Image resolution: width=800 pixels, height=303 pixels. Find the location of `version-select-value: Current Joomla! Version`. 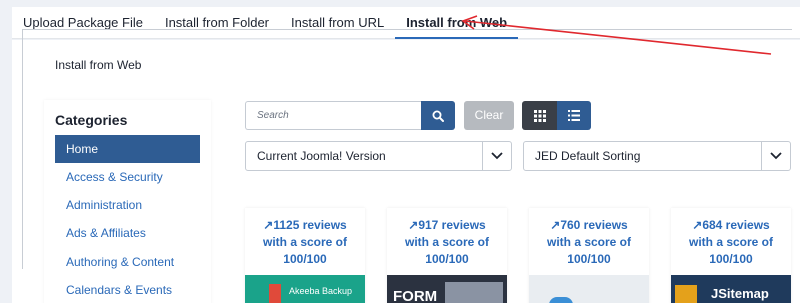

version-select-value: Current Joomla! Version is located at coordinates (321, 156).